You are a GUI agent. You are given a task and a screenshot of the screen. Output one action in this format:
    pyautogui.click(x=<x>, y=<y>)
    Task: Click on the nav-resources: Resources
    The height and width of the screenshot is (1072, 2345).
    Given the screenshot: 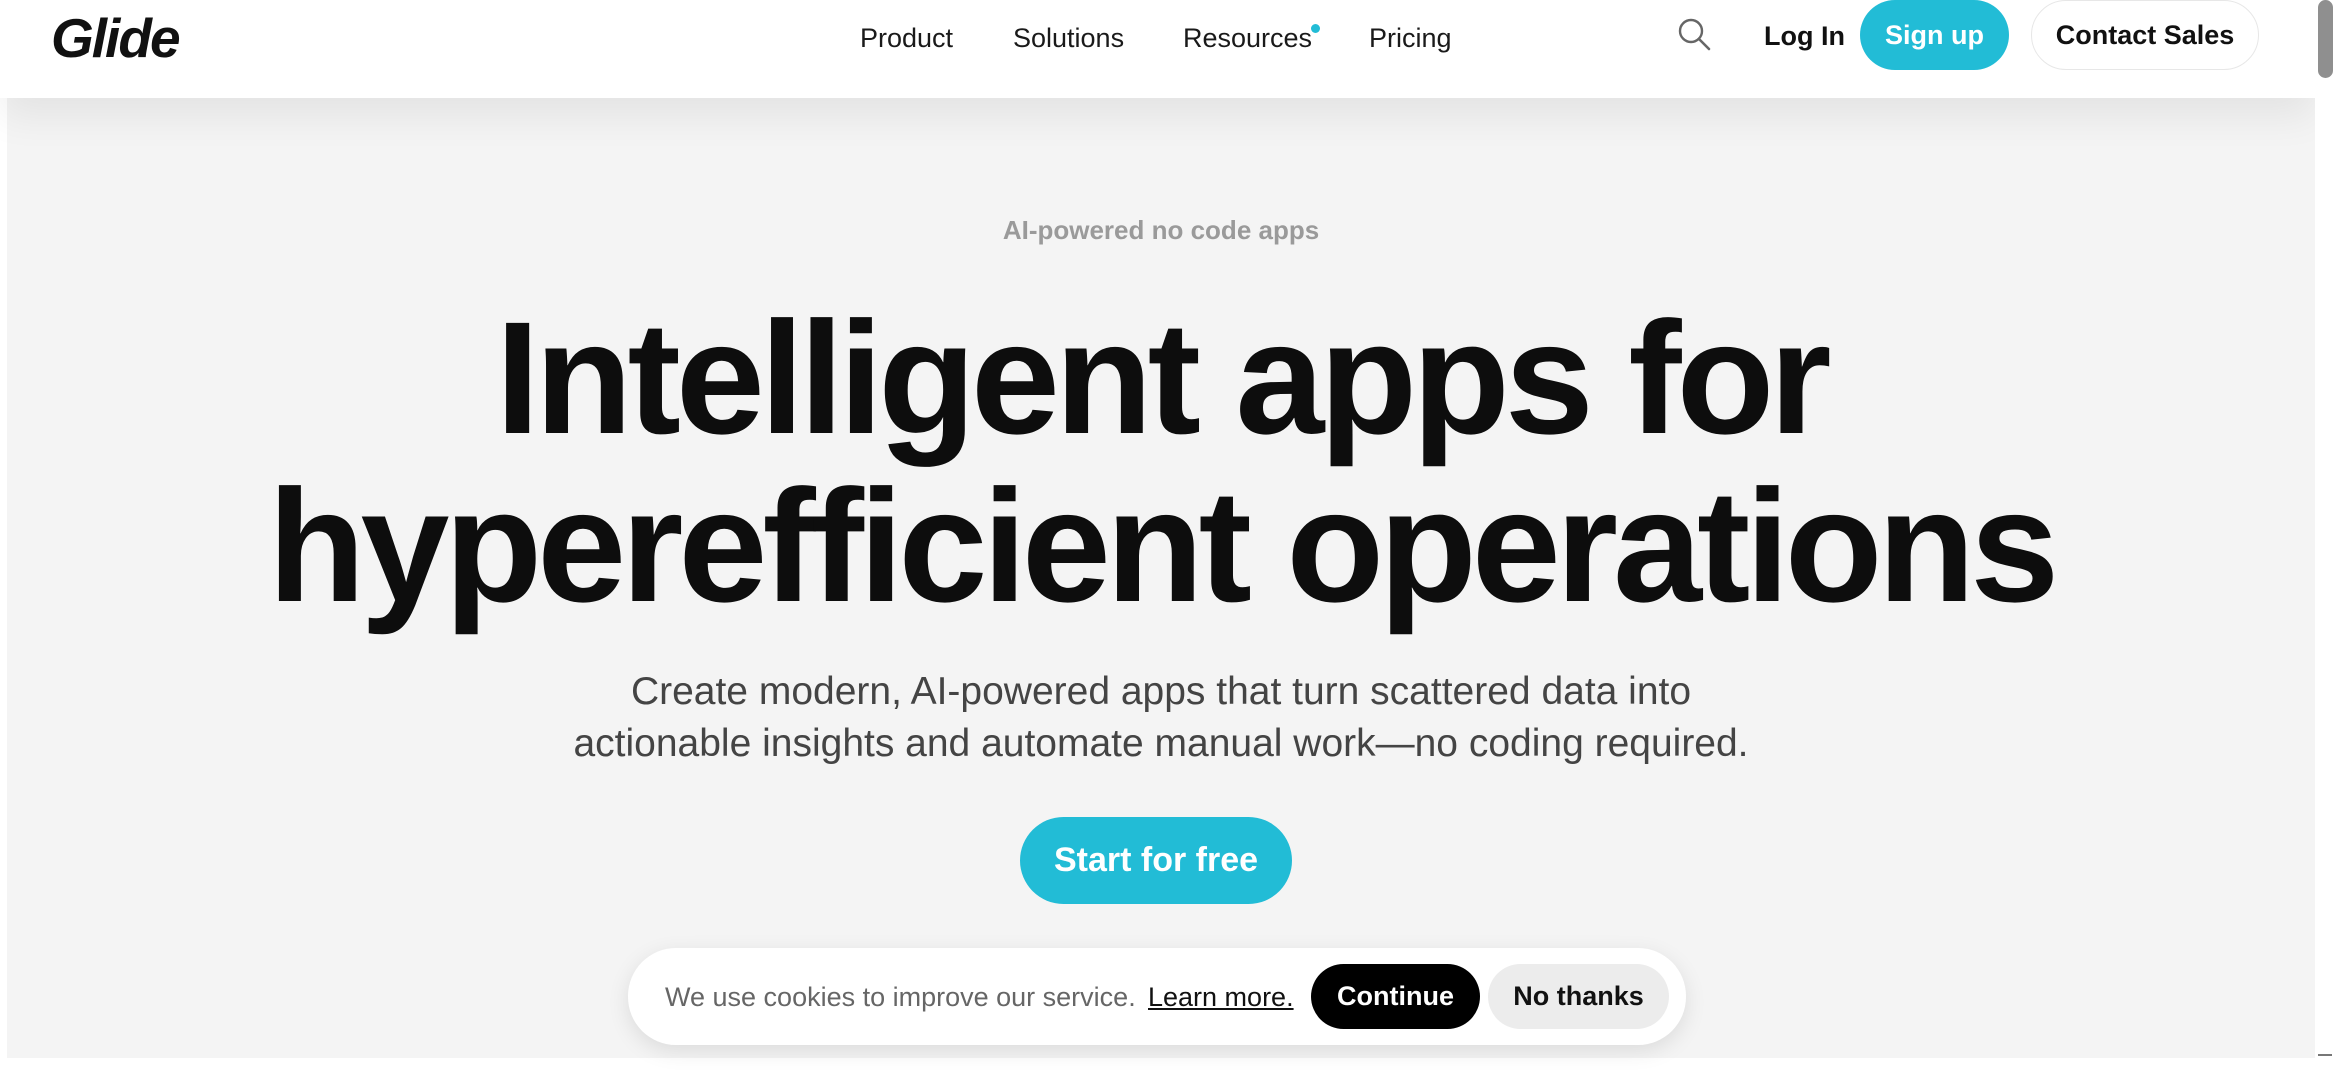 What is the action you would take?
    pyautogui.click(x=1247, y=38)
    